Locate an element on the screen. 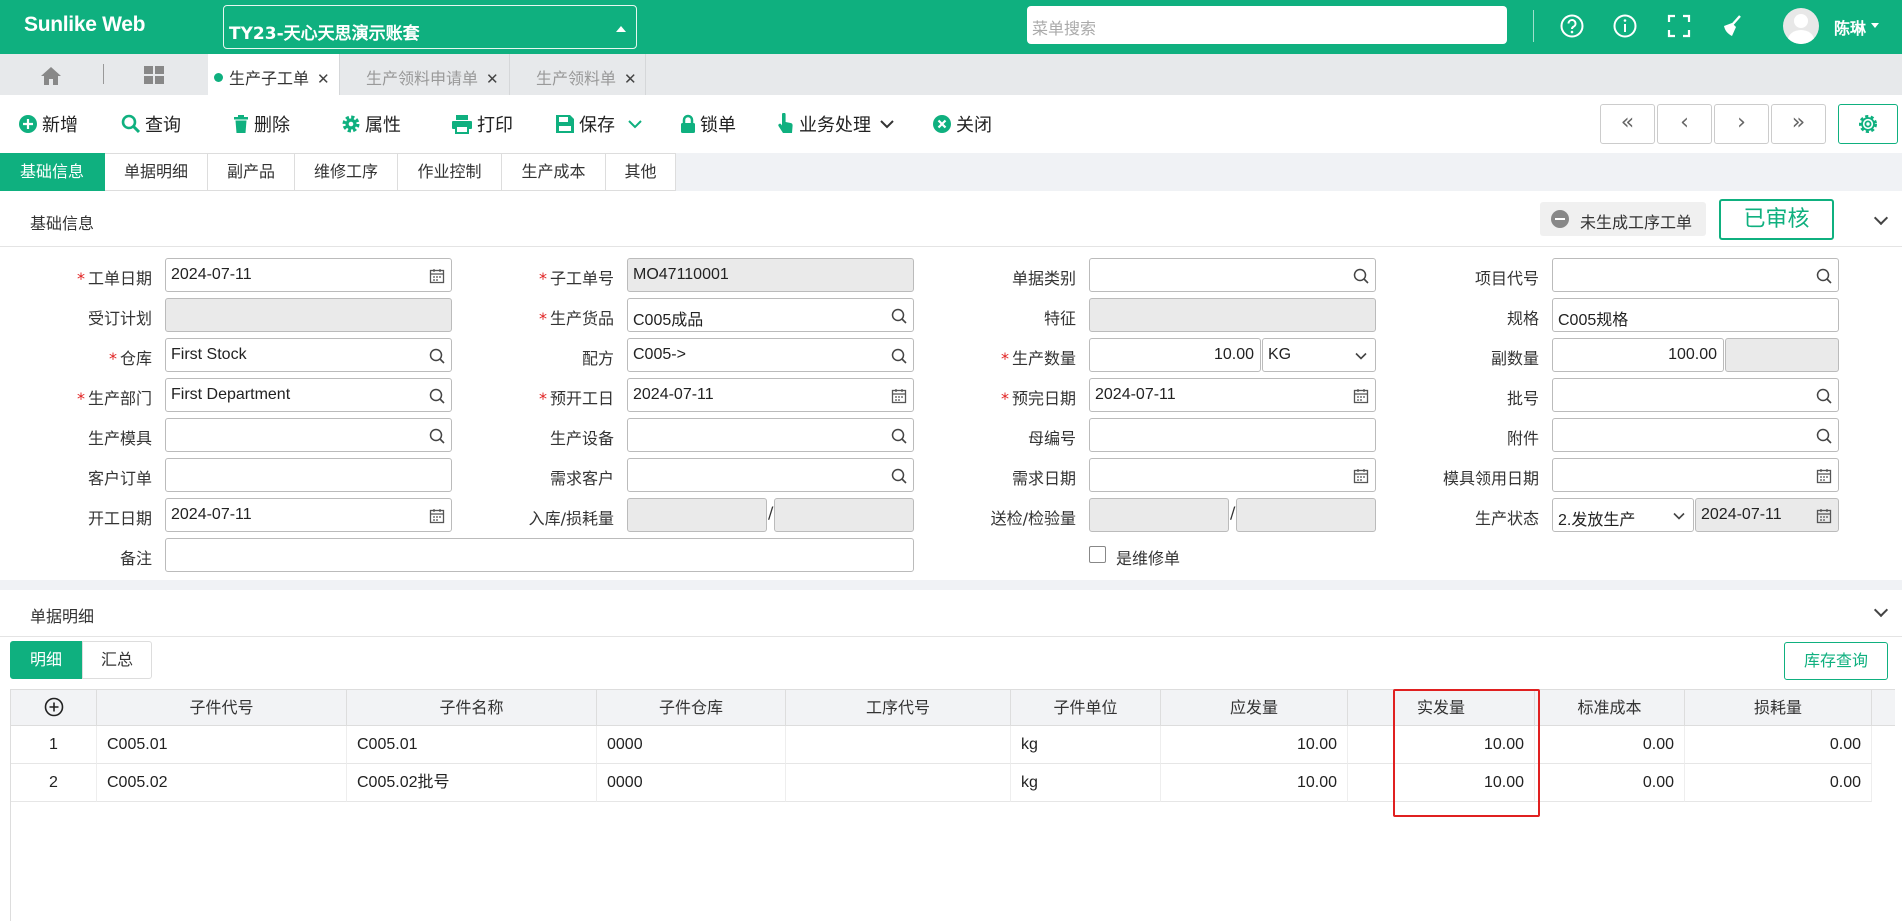 This screenshot has width=1902, height=921. dept-field: First Department is located at coordinates (308, 395).